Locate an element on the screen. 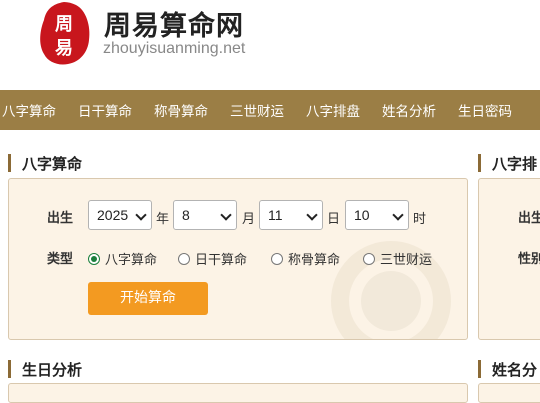  birthday-section-title: 生日分析 is located at coordinates (45, 369).